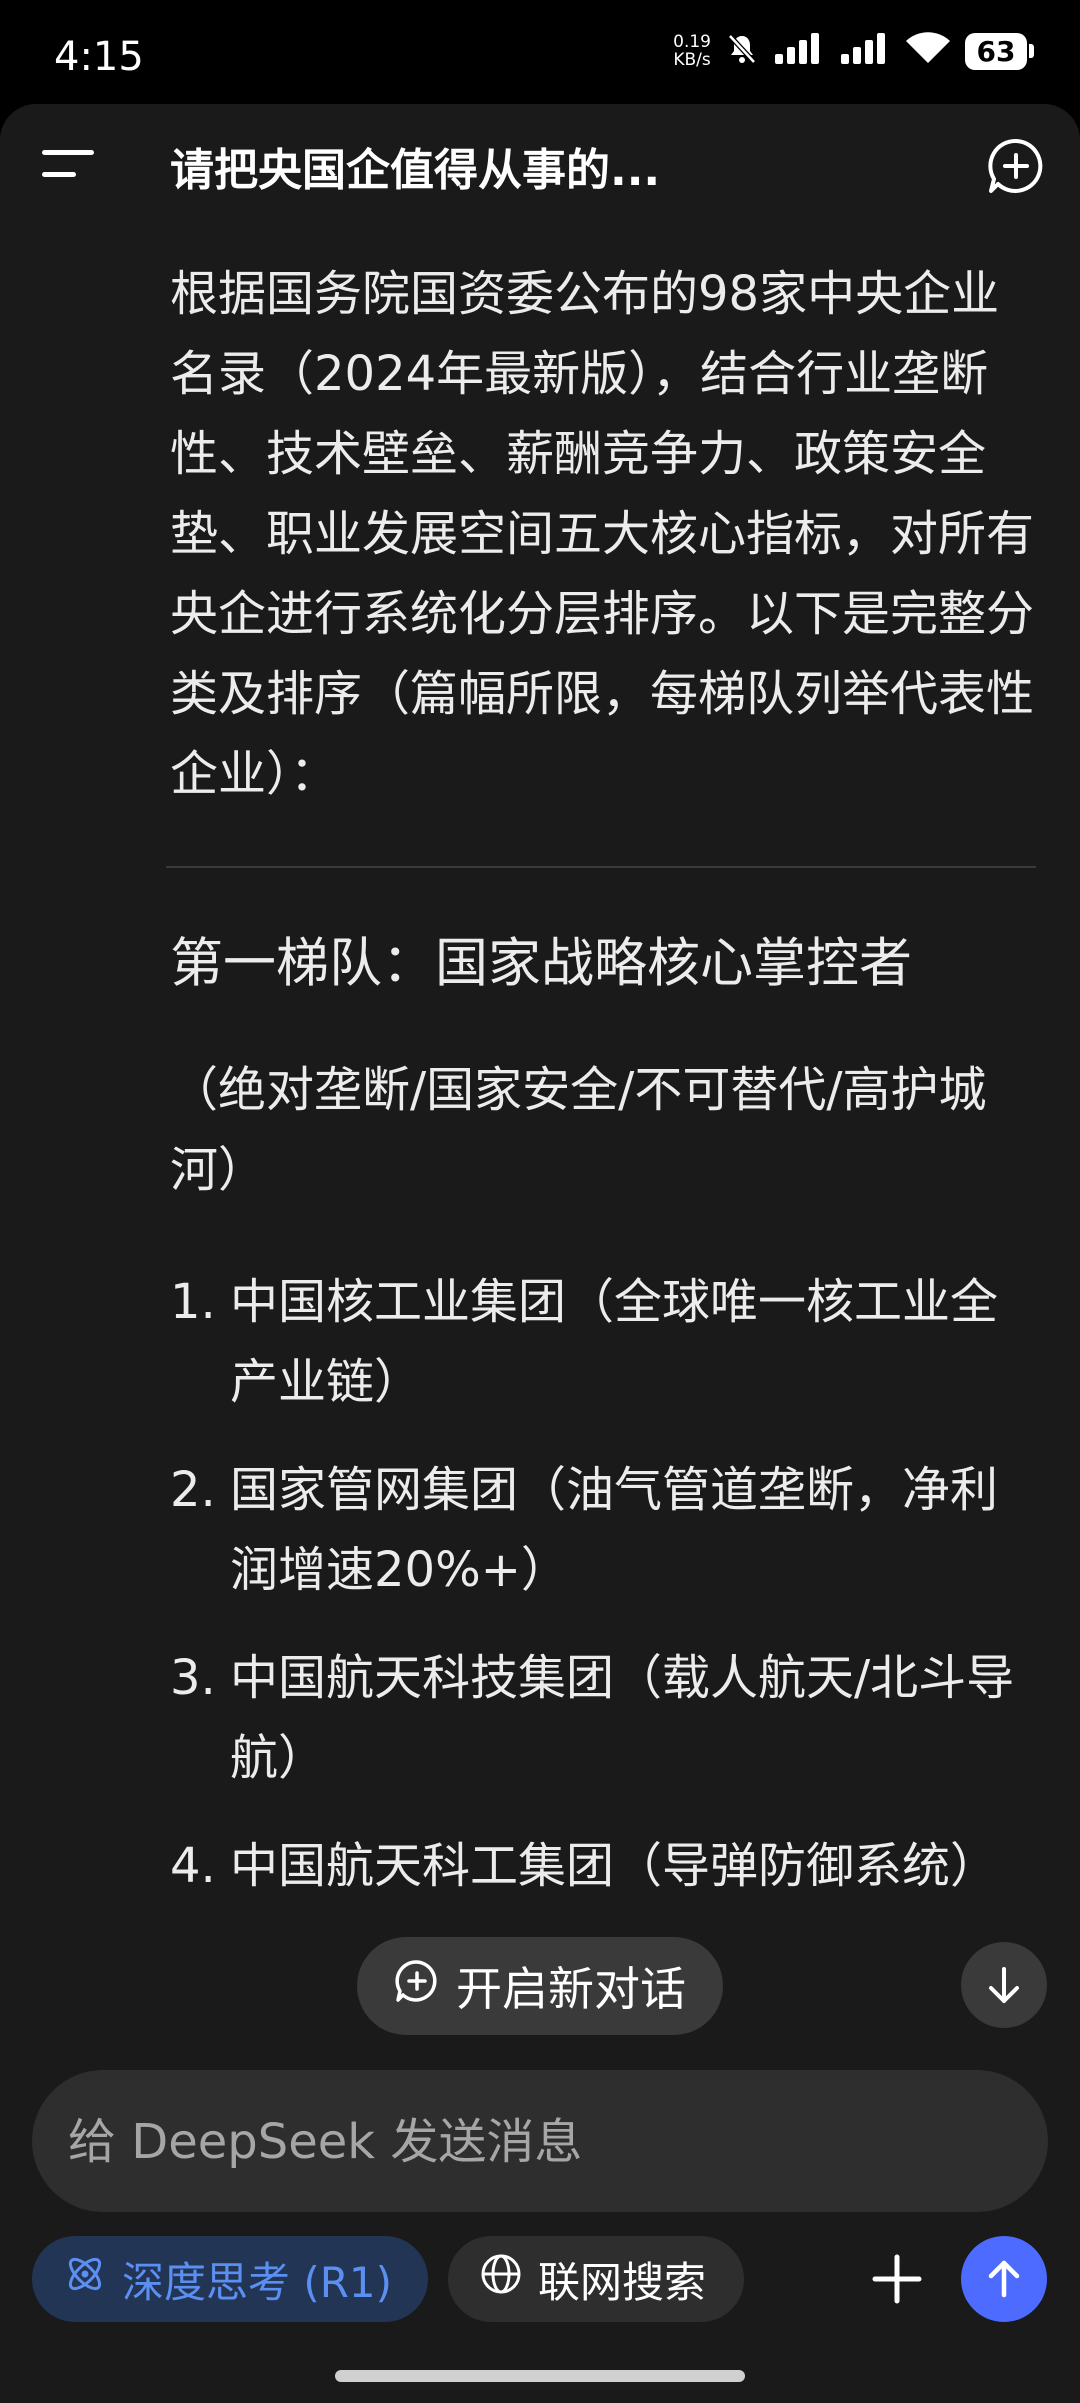  Describe the element at coordinates (622, 2282) in the screenshot. I see `web-search-label: 联网搜索` at that location.